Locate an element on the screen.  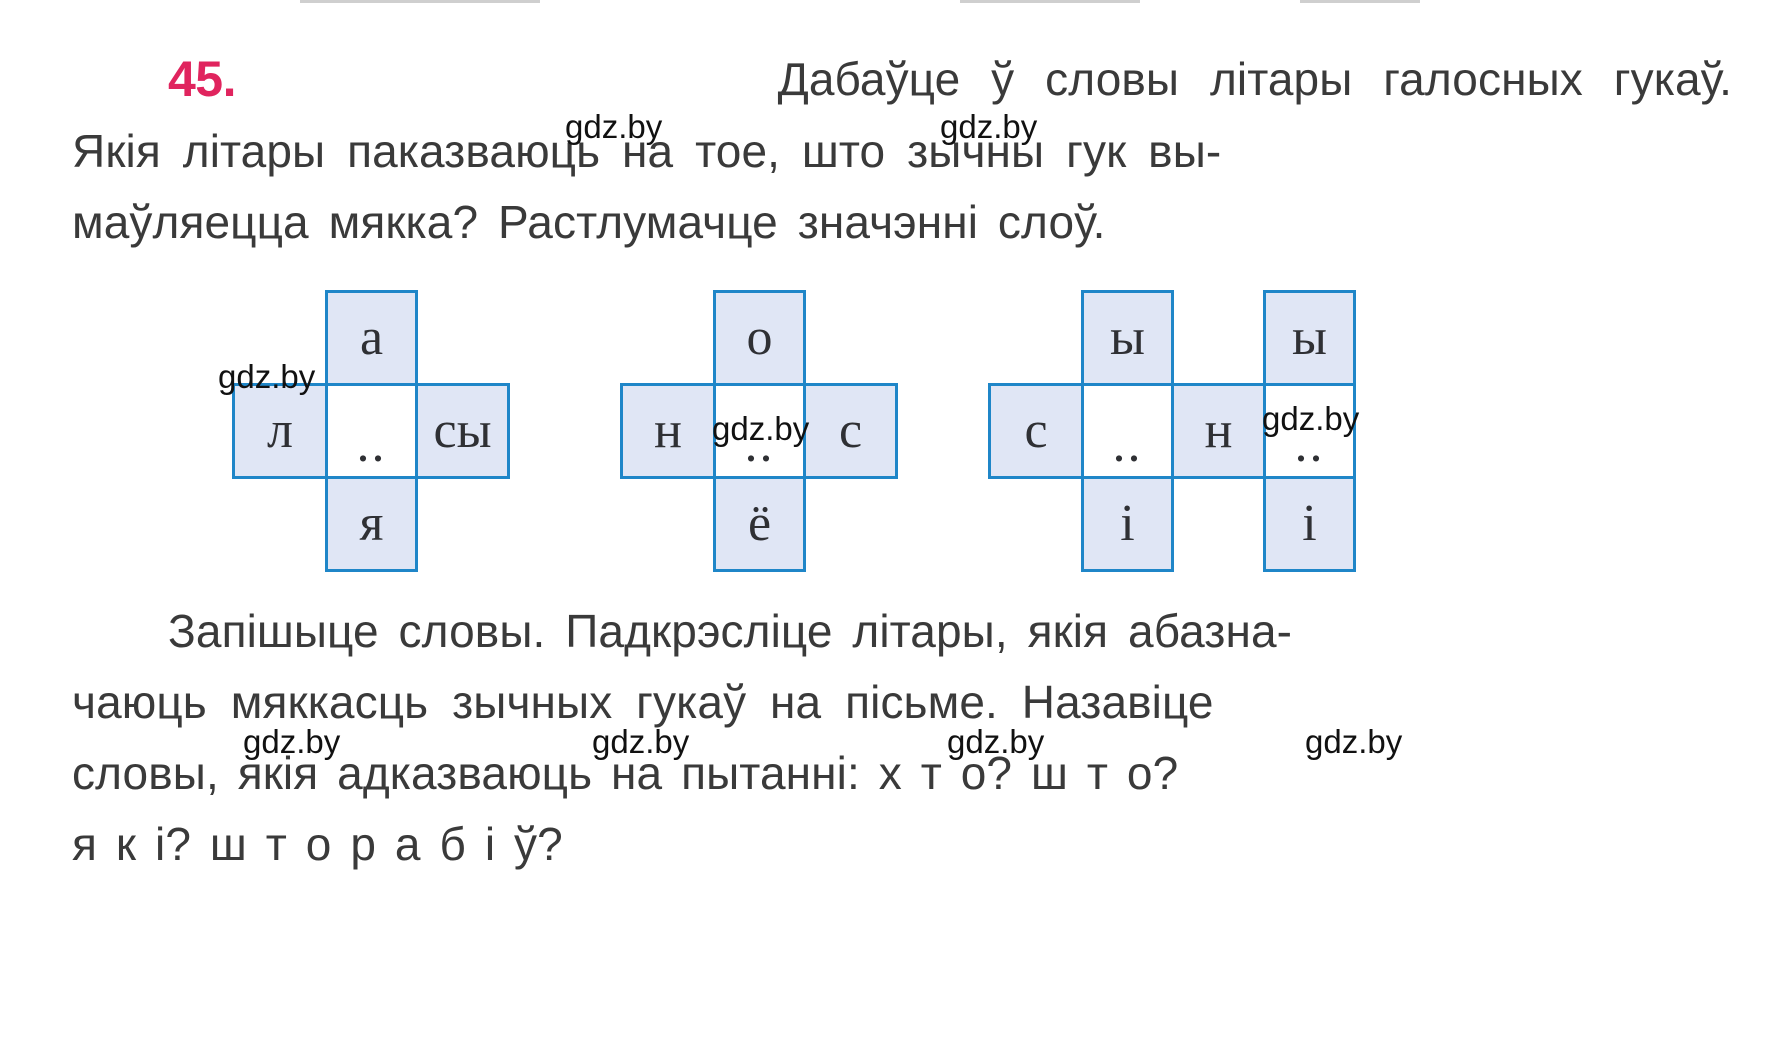
cross-4-bottom-cell: і is located at coordinates (1309, 524).